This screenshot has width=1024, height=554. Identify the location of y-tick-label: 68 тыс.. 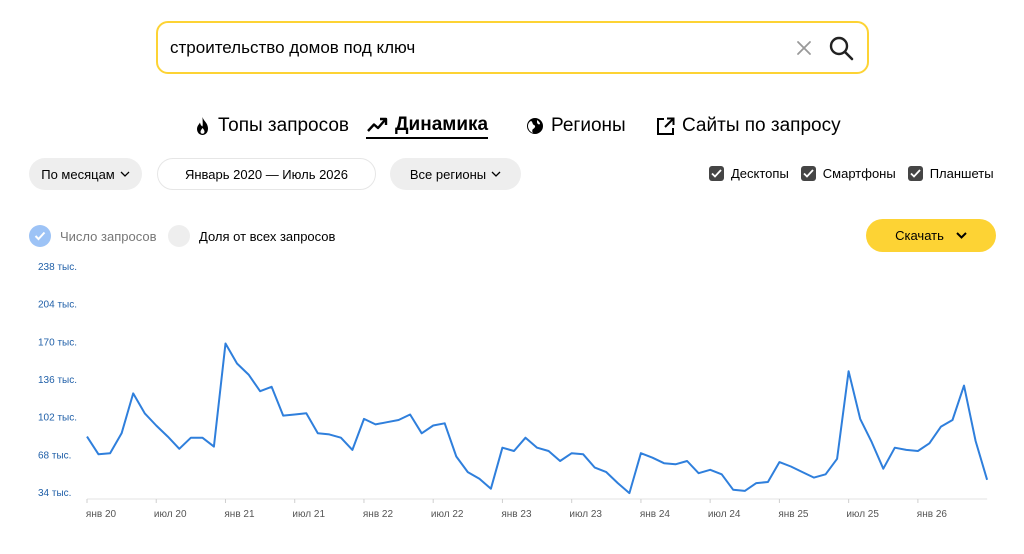
(54, 455).